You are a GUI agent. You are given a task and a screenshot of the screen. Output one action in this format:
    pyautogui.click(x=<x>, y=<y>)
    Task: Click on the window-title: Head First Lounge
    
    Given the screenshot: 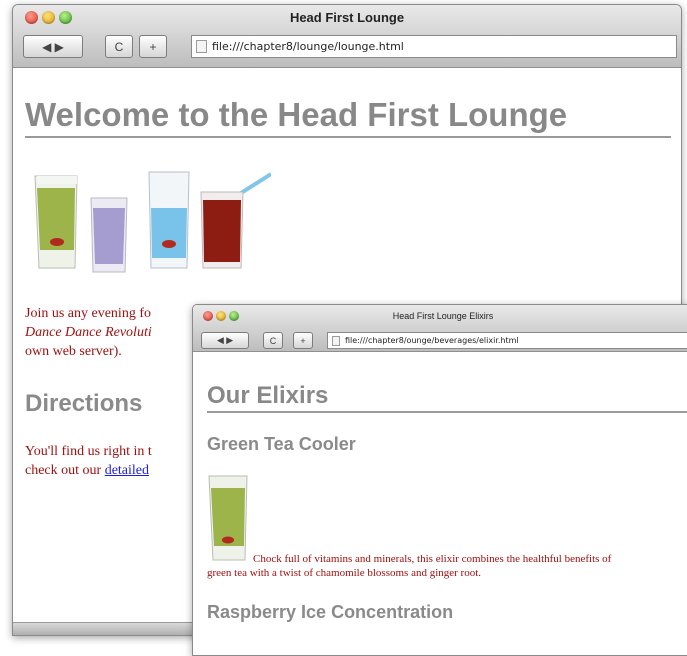 What is the action you would take?
    pyautogui.click(x=347, y=17)
    